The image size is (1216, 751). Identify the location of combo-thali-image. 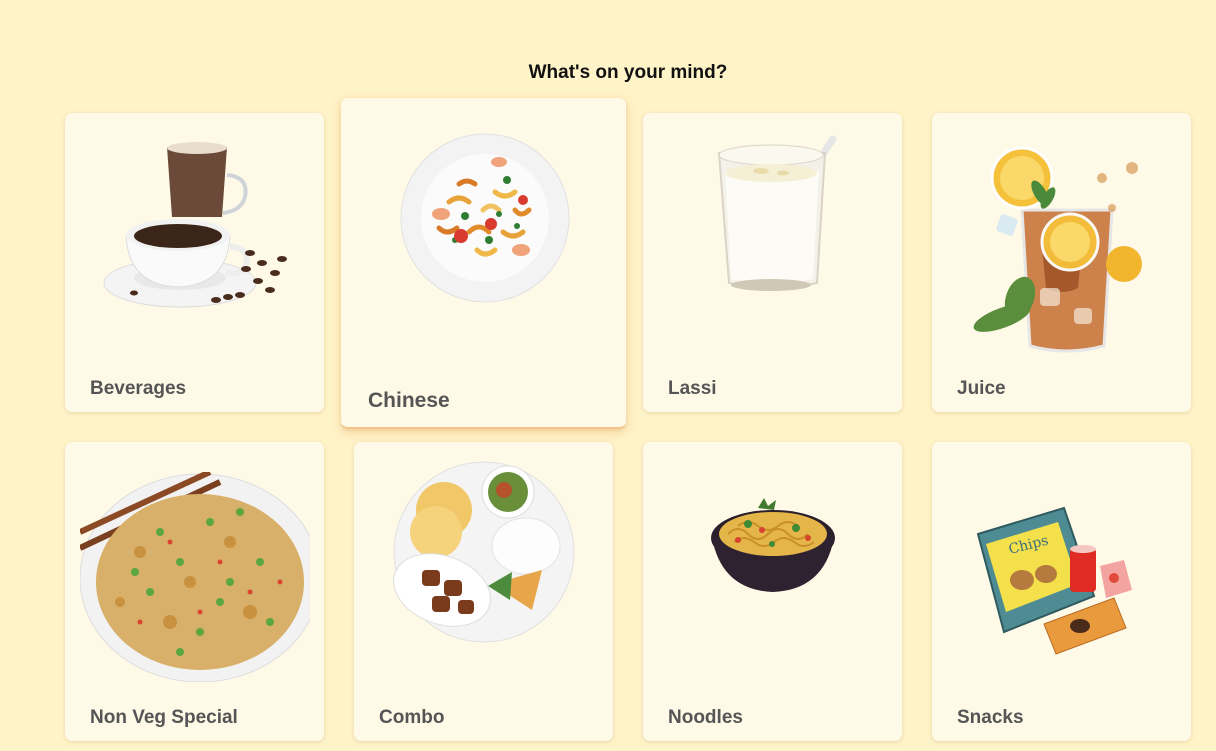
(484, 552).